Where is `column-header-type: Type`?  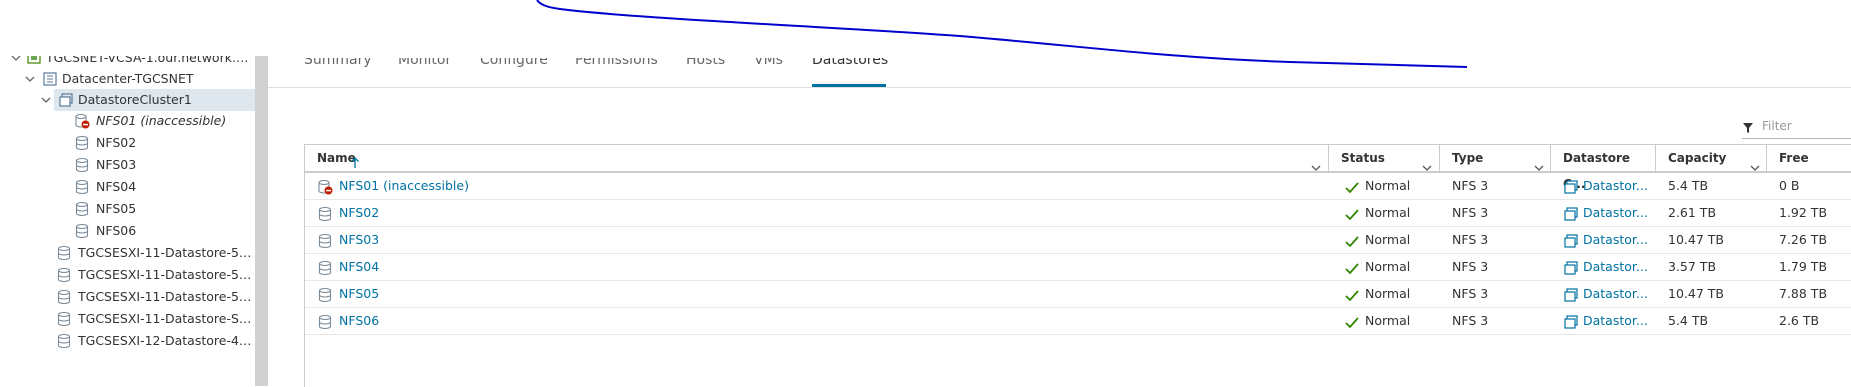
column-header-type: Type is located at coordinates (1495, 158).